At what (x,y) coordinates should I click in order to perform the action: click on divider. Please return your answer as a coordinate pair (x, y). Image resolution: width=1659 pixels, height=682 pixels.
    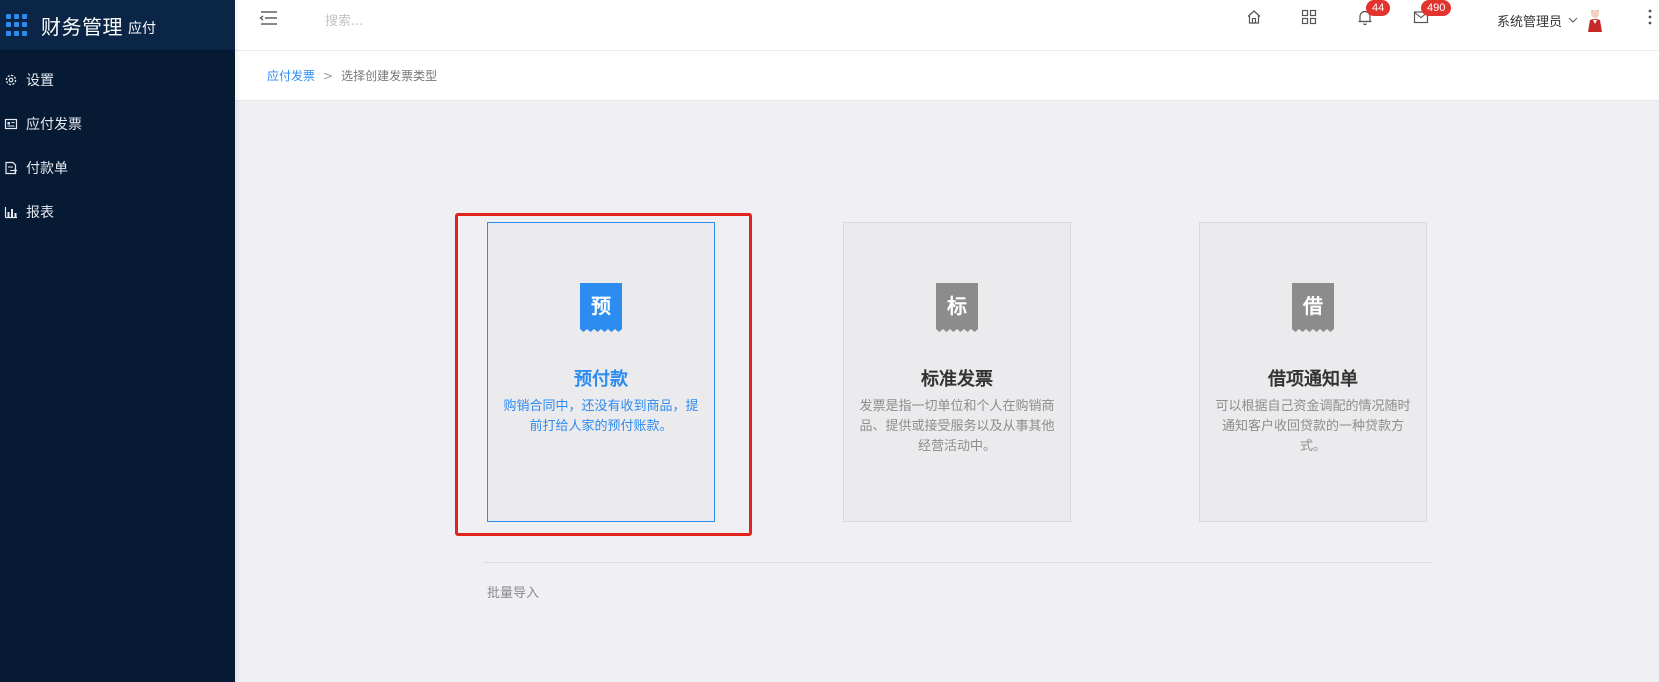
    Looking at the image, I should click on (957, 562).